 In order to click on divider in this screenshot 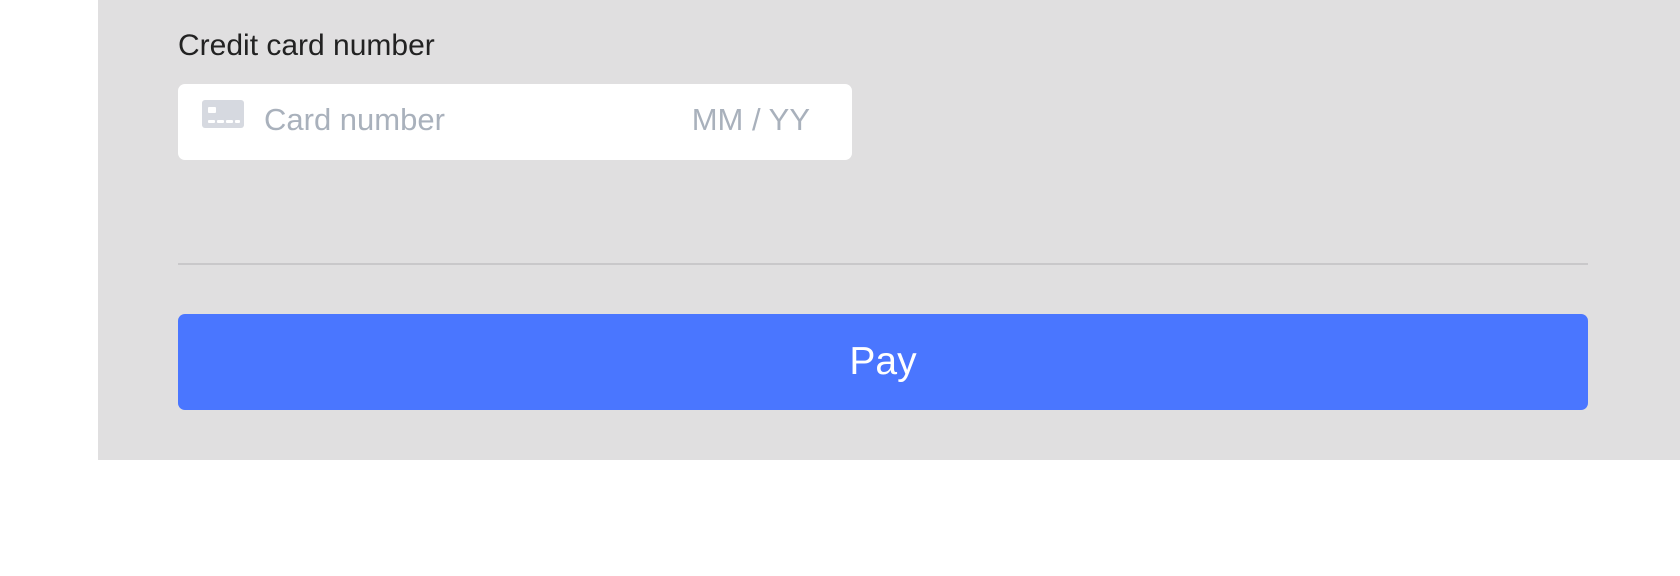, I will do `click(883, 264)`.